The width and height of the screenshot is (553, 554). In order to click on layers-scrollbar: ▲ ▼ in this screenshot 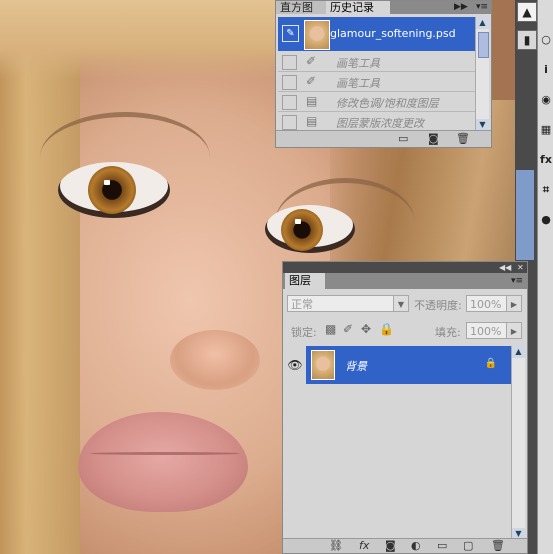, I will do `click(518, 443)`.